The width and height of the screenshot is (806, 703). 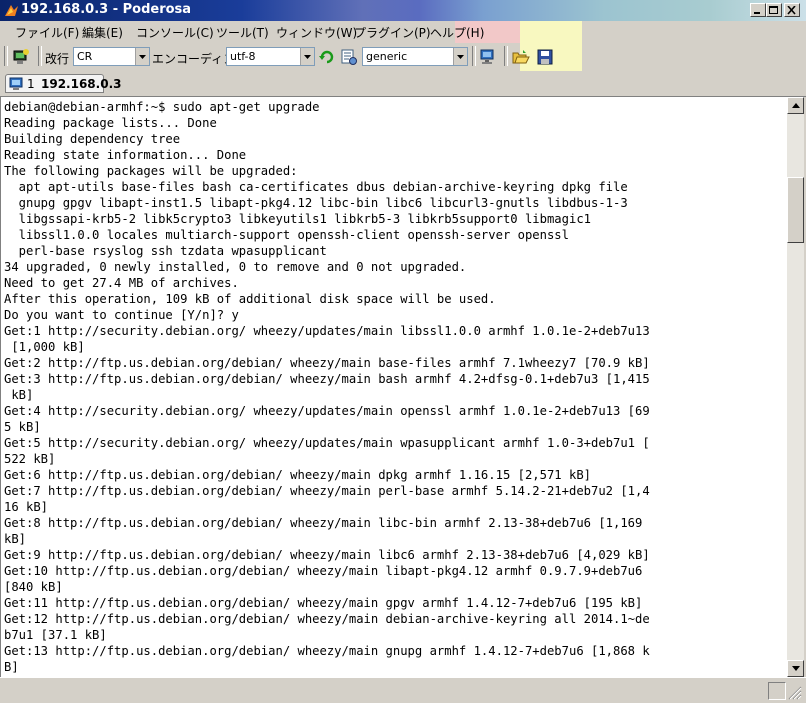 What do you see at coordinates (349, 57) in the screenshot?
I see `terminal-settings-icon` at bounding box center [349, 57].